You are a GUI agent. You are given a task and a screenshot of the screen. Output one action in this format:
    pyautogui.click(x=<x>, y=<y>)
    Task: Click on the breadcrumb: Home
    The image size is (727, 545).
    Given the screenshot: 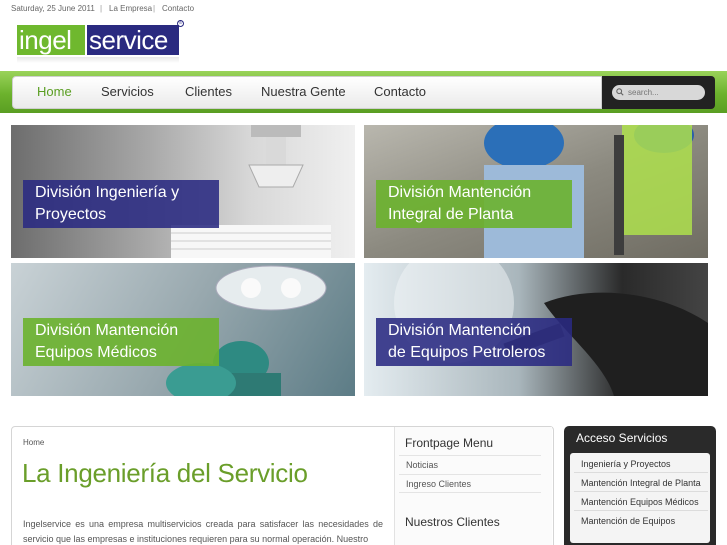 What is the action you would take?
    pyautogui.click(x=33, y=442)
    